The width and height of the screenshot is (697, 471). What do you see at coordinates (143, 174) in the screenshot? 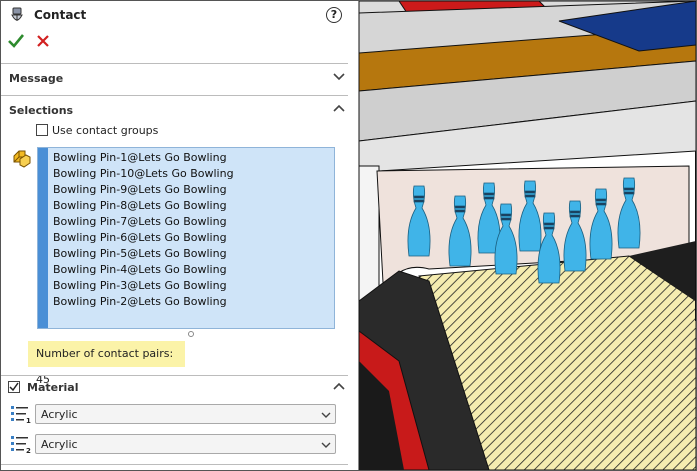
I see `list-item: Bowling Pin-10@Lets Go Bowling` at bounding box center [143, 174].